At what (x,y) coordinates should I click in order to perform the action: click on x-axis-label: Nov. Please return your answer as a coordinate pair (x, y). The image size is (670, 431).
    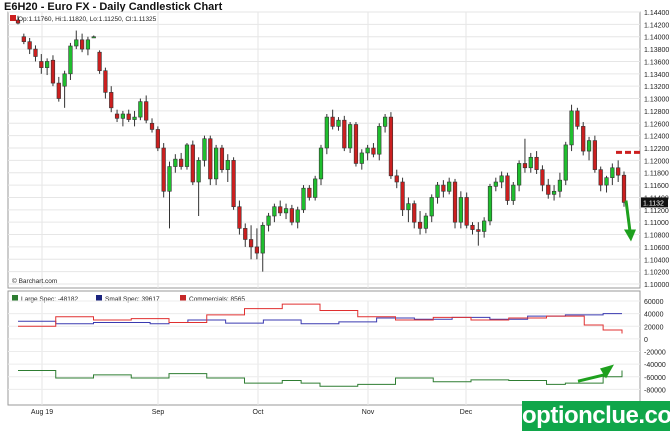
    Looking at the image, I should click on (368, 412).